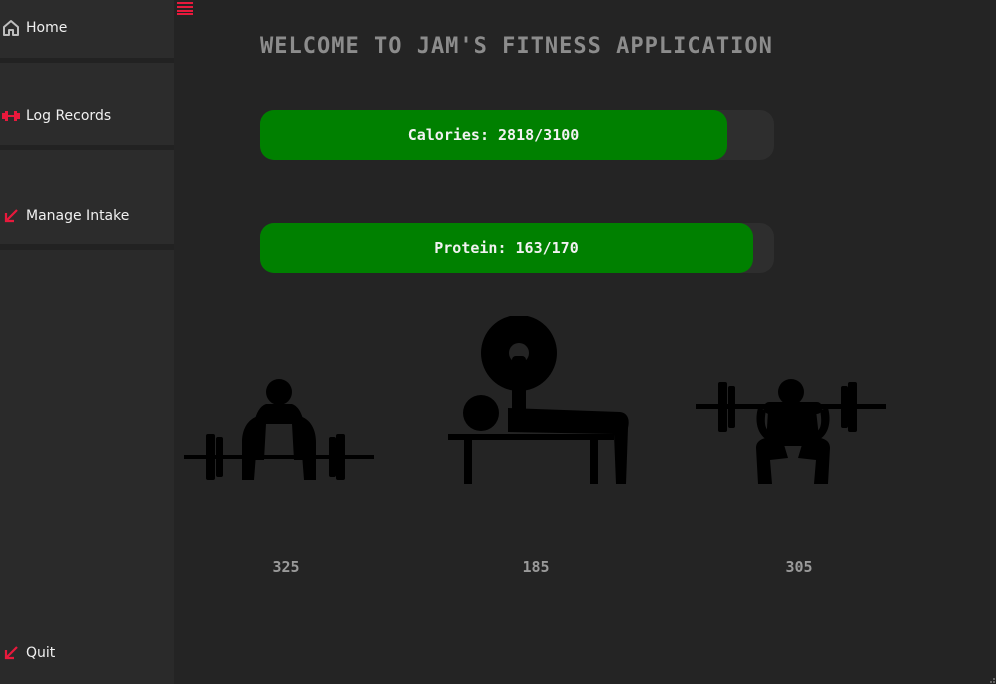 Image resolution: width=996 pixels, height=684 pixels. What do you see at coordinates (47, 28) in the screenshot?
I see `sidebar-item-label: Home` at bounding box center [47, 28].